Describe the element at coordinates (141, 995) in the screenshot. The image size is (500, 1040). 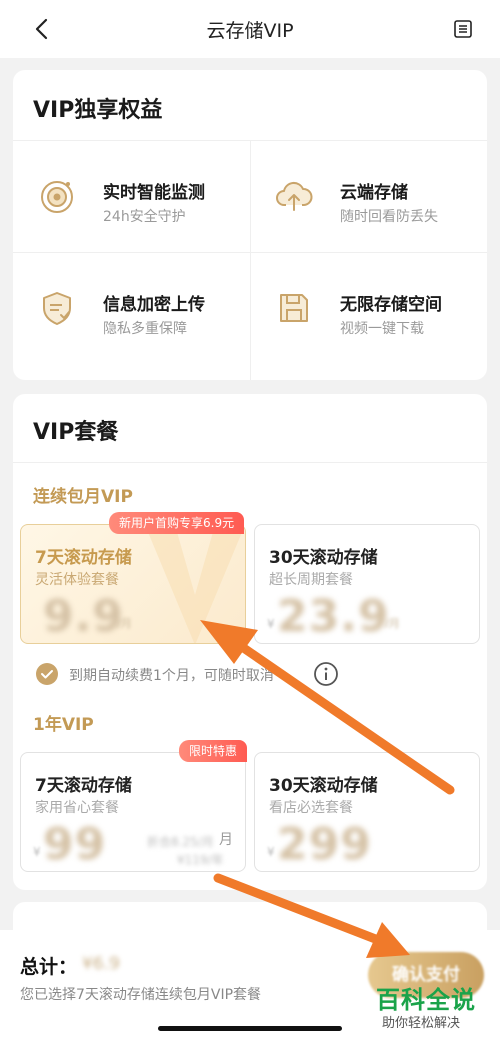
I see `selected-plan-note: 您已选择7天滚动存储连续包月VIP套餐` at that location.